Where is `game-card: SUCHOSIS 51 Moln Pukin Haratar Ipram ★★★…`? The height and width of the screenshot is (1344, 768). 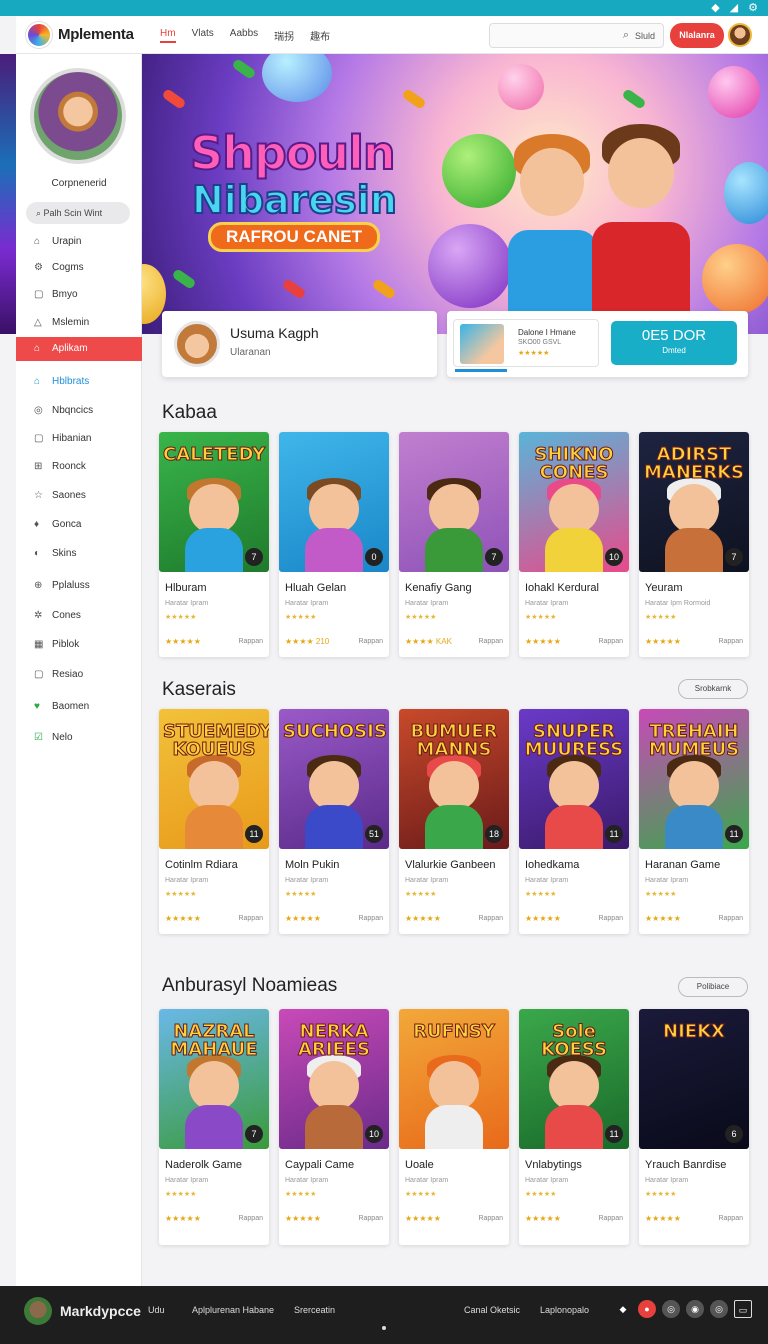 game-card: SUCHOSIS 51 Moln Pukin Haratar Ipram ★★★… is located at coordinates (334, 821).